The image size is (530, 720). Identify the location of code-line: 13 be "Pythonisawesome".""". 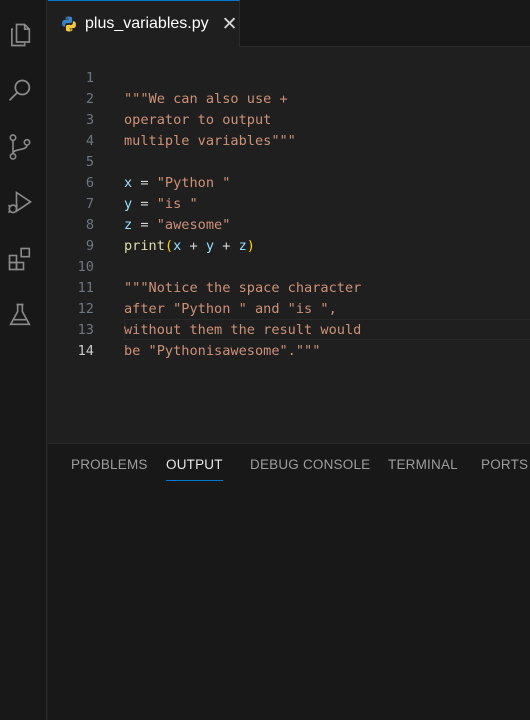
(289, 329).